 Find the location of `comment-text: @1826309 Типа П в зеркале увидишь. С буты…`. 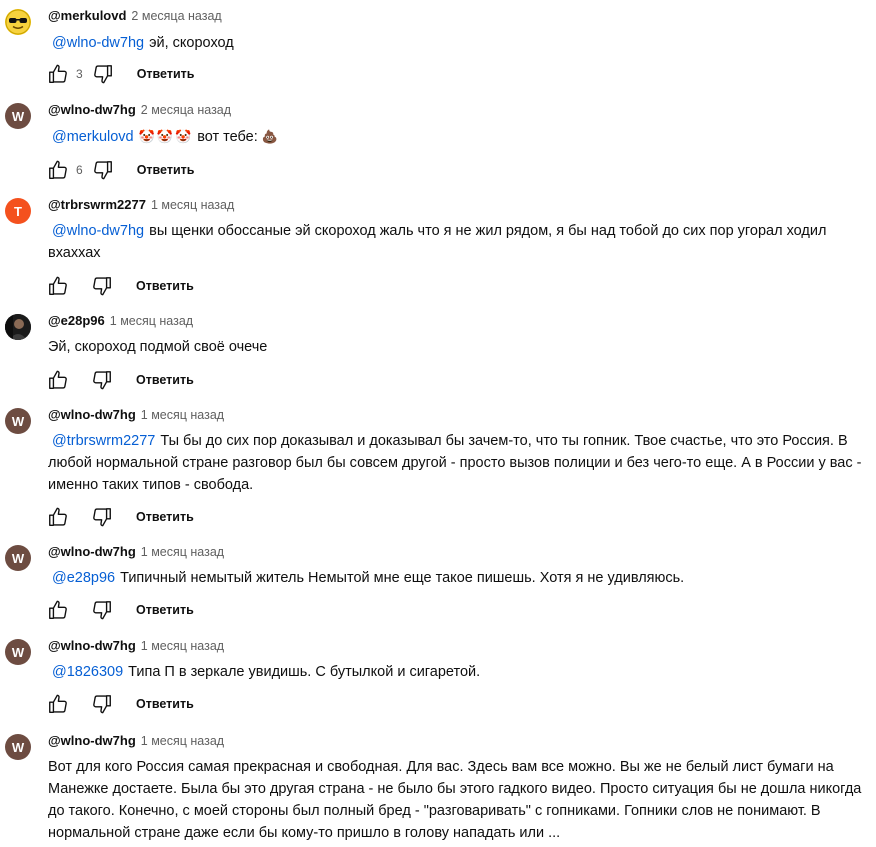

comment-text: @1826309 Типа П в зеркале увидишь. С буты… is located at coordinates (458, 672).